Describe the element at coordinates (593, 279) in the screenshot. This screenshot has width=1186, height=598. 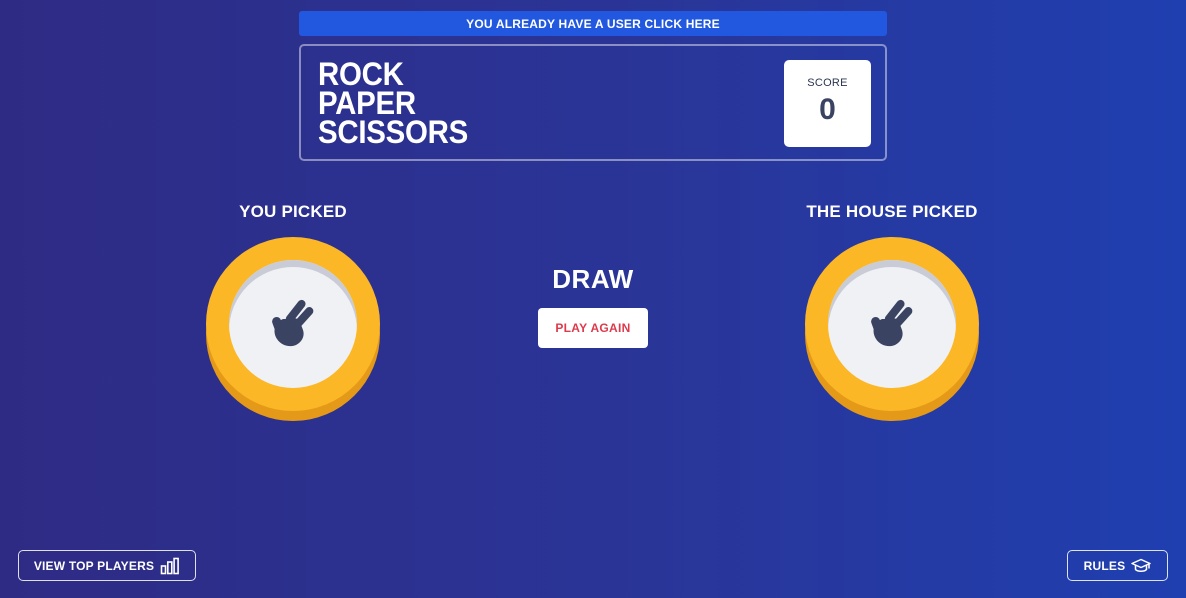
I see `result-text: DRAW` at that location.